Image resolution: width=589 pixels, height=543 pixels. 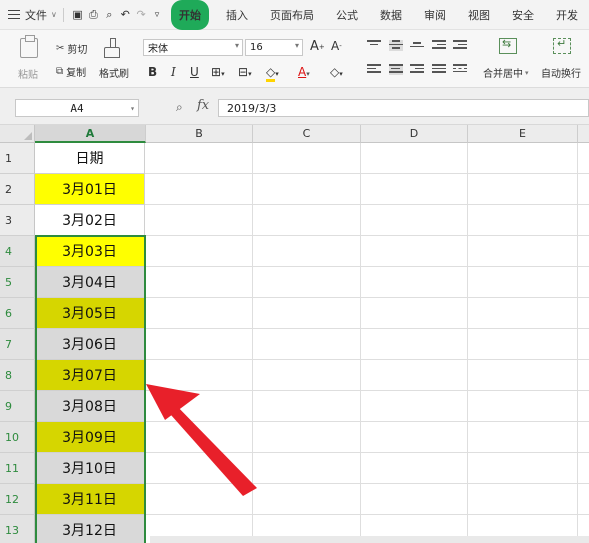 What do you see at coordinates (90, 220) in the screenshot?
I see `cell-a3: 3月02日` at bounding box center [90, 220].